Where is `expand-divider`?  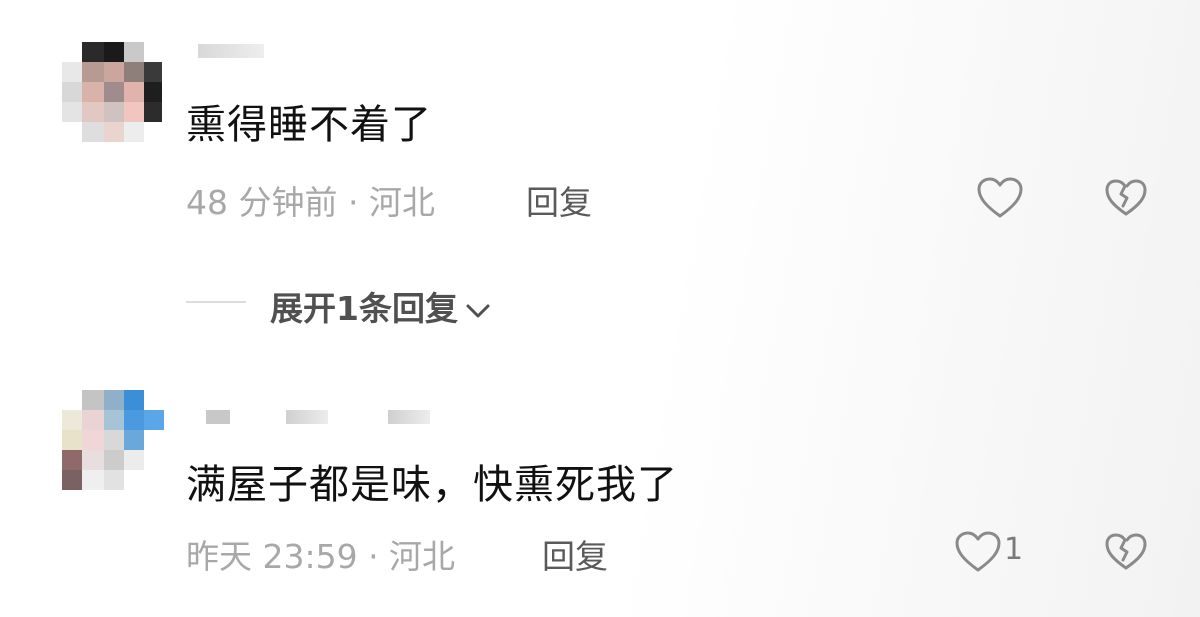 expand-divider is located at coordinates (216, 302).